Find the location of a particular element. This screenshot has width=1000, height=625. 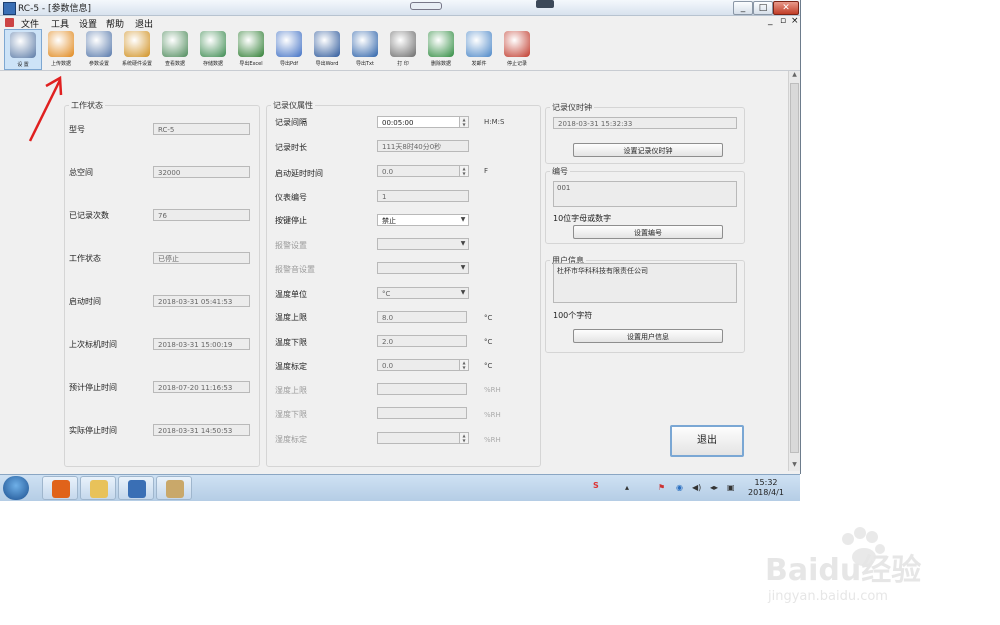

hum-calib-input: ▲ ▼ is located at coordinates (423, 438).